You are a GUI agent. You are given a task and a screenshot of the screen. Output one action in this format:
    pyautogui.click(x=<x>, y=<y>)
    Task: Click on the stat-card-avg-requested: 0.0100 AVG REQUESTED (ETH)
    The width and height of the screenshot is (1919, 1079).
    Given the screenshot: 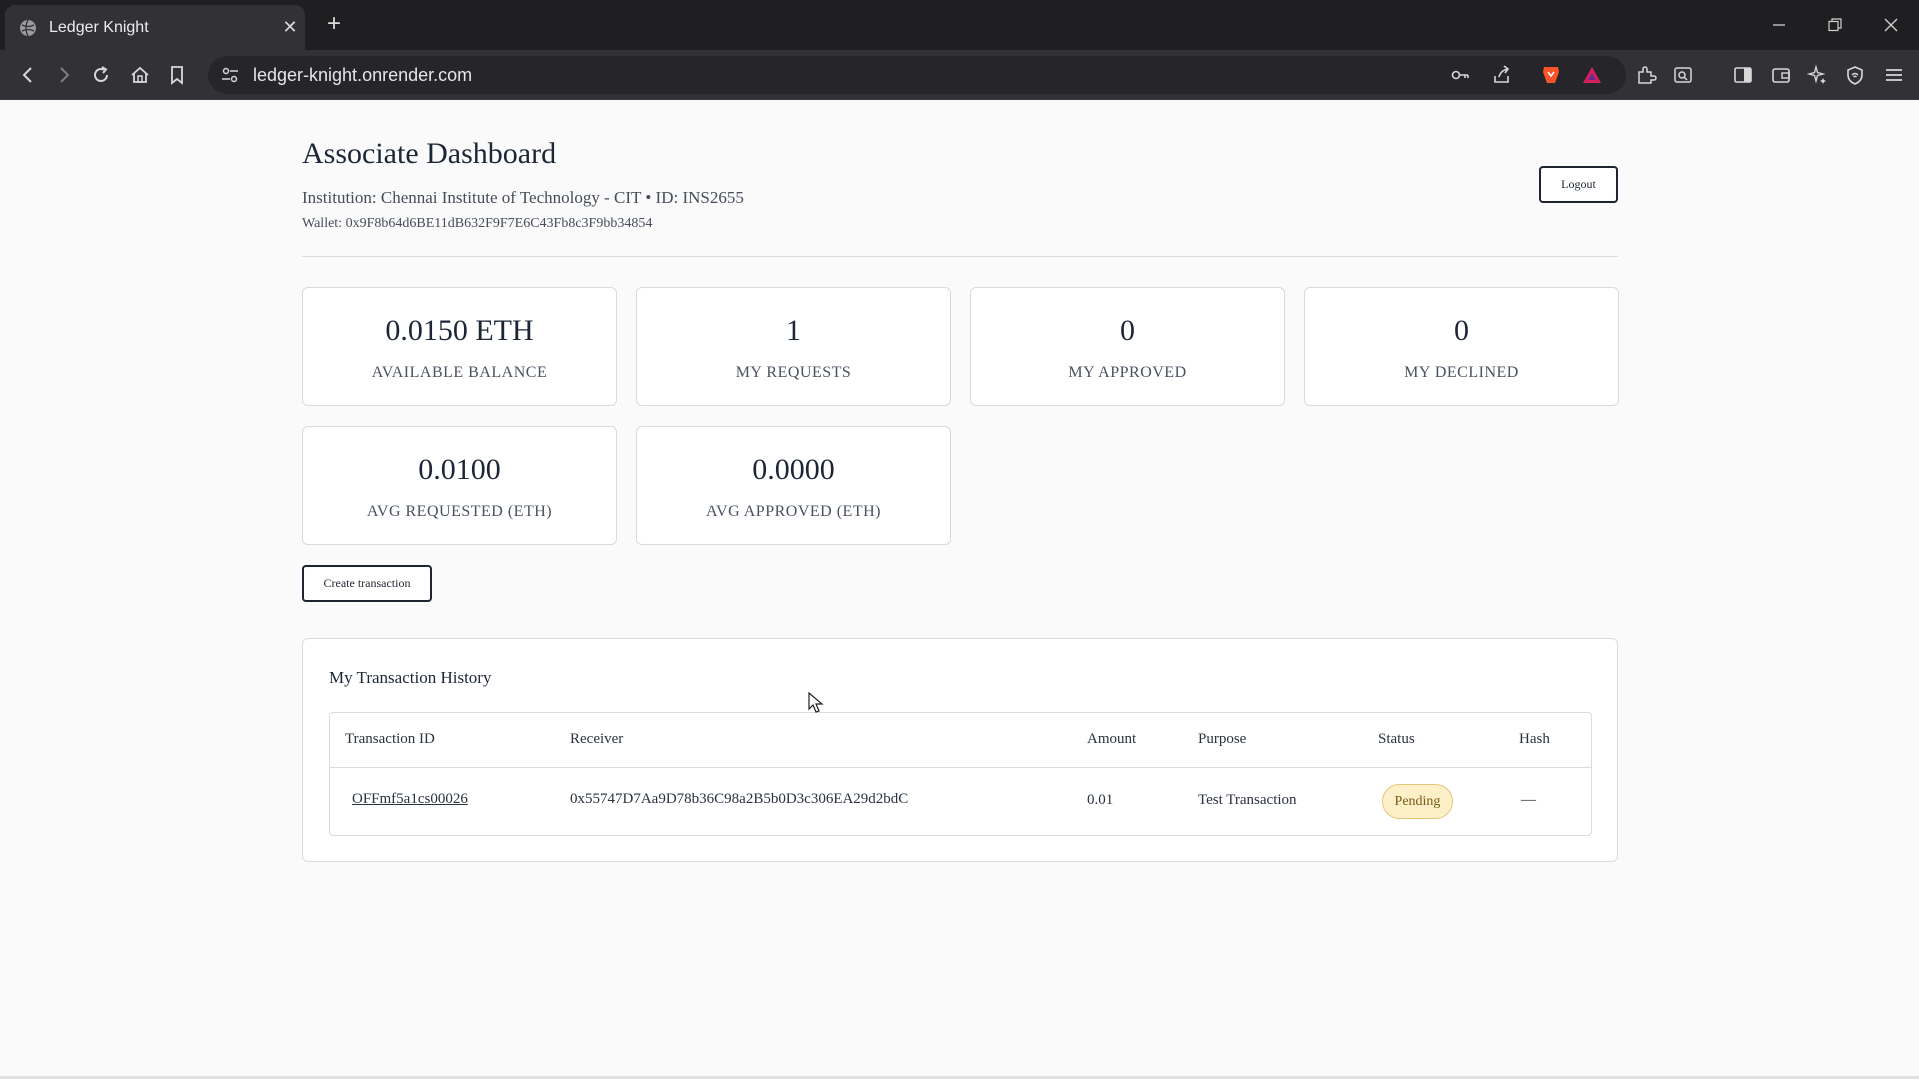 What is the action you would take?
    pyautogui.click(x=459, y=485)
    